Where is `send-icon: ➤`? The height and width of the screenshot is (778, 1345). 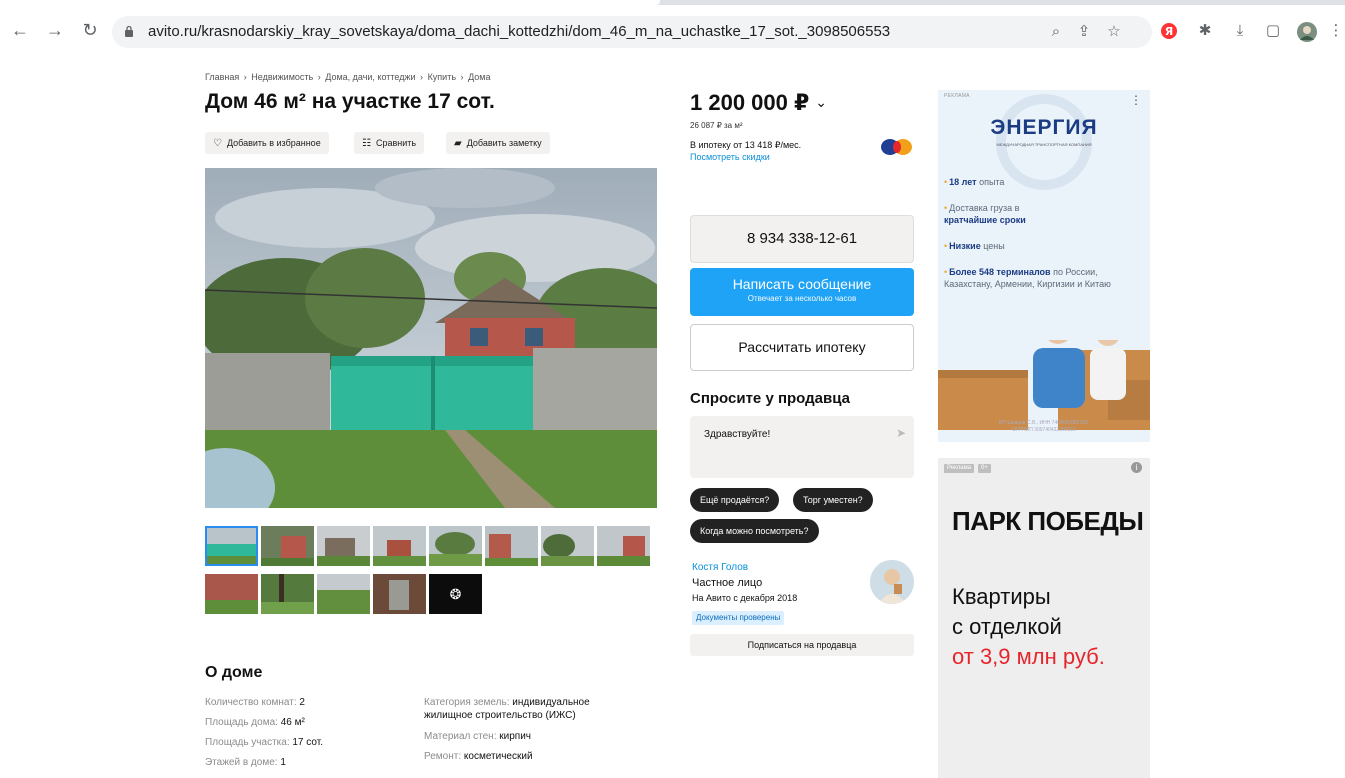 send-icon: ➤ is located at coordinates (901, 433).